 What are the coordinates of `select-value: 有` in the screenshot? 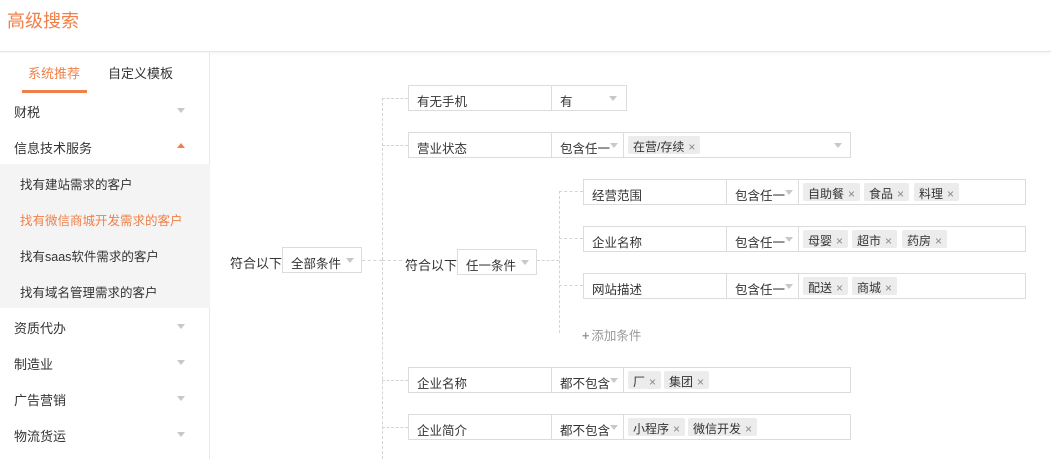 It's located at (566, 102).